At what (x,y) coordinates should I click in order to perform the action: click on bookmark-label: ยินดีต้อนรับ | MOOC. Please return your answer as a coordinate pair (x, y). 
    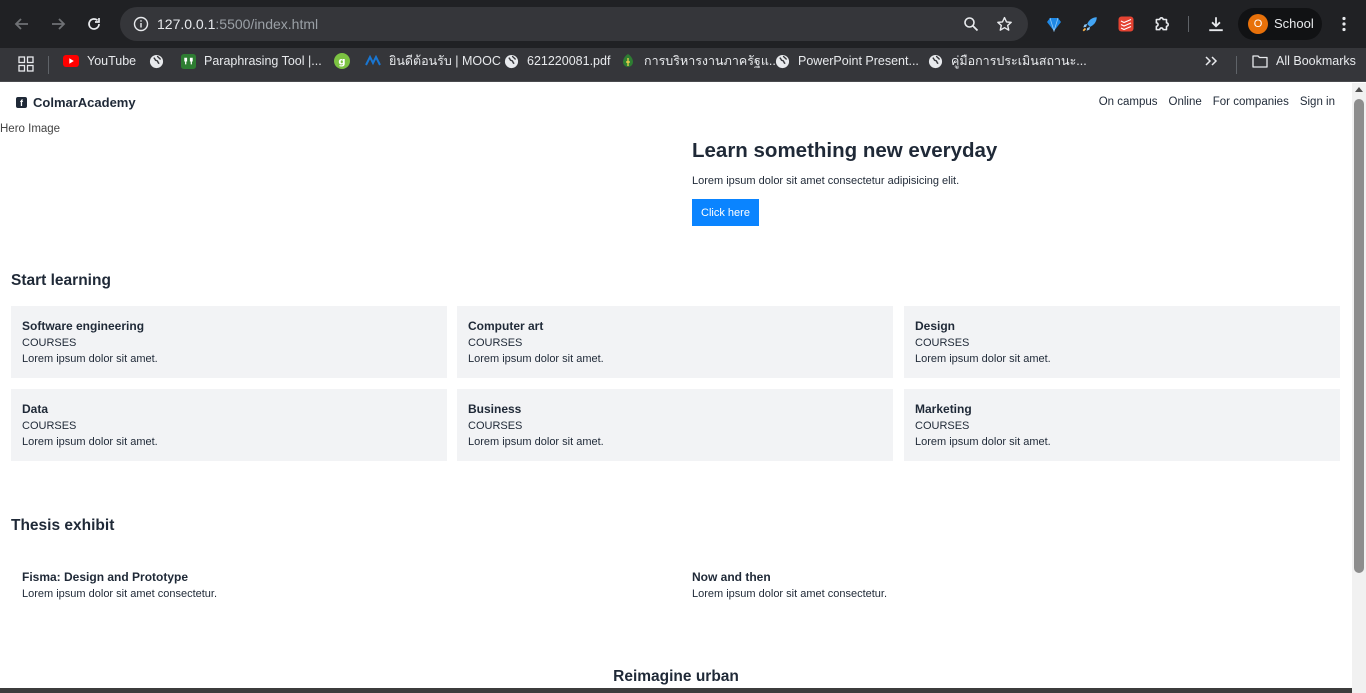
    Looking at the image, I should click on (445, 61).